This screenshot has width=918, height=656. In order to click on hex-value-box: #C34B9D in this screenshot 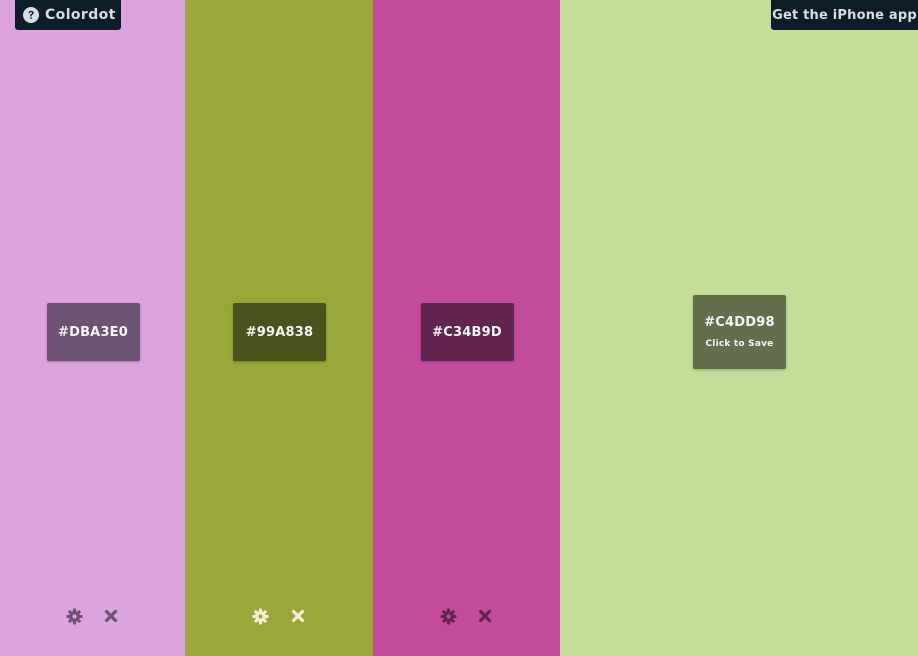, I will do `click(467, 332)`.